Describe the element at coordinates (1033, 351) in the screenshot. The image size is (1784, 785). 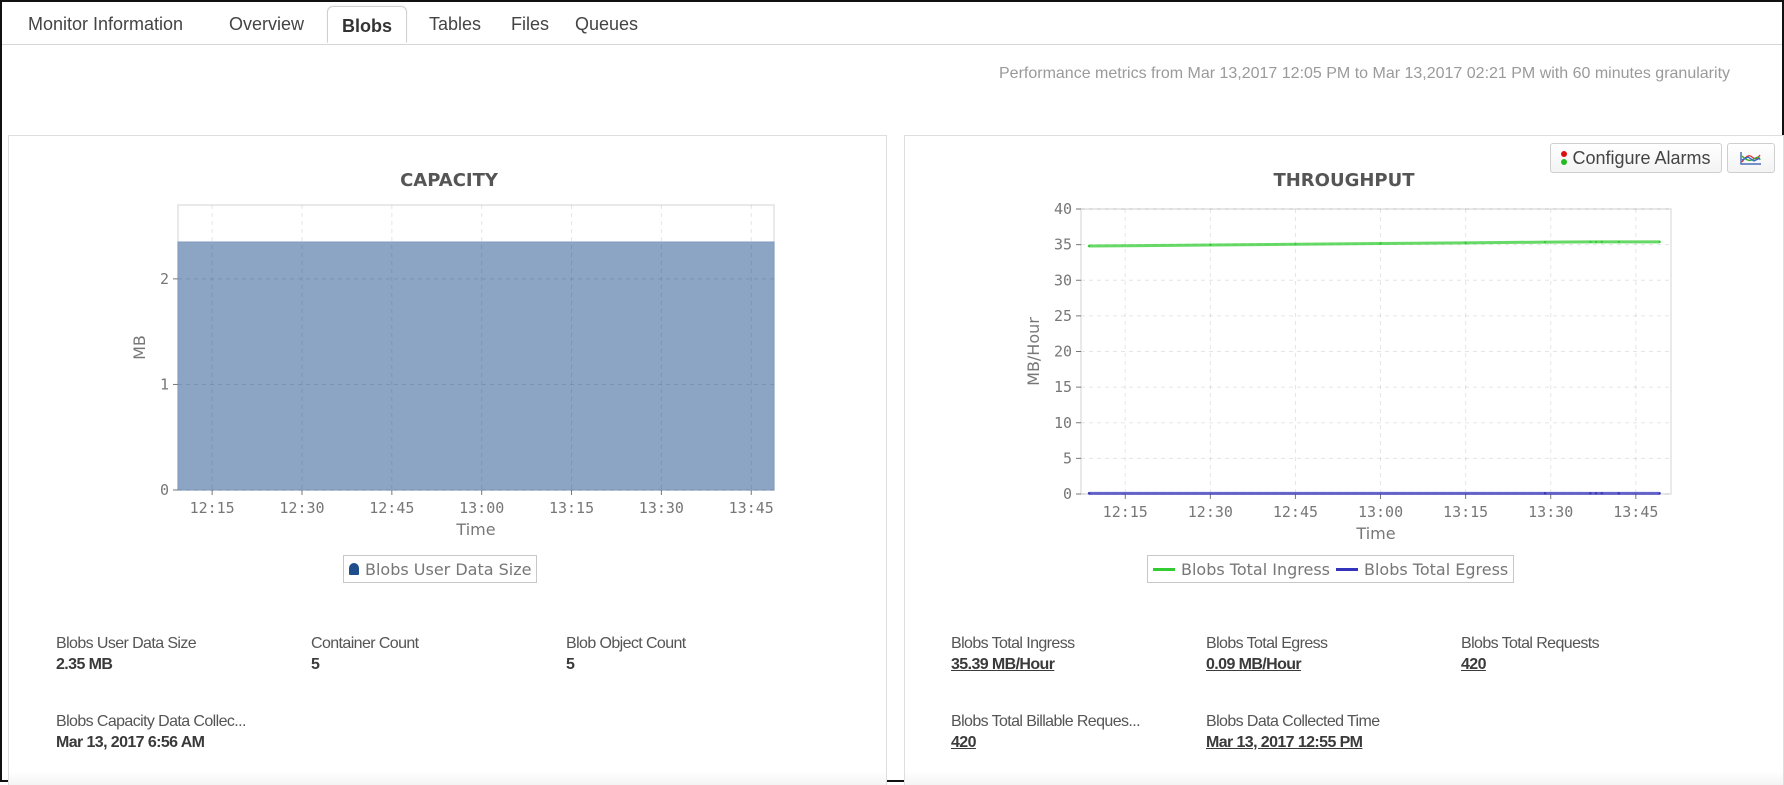
I see `y-axis-label: MB/Hour` at that location.